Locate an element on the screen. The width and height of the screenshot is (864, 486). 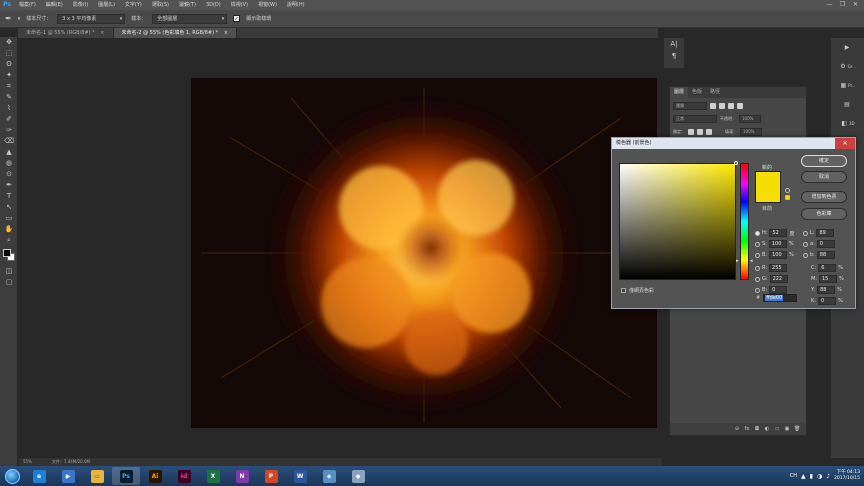
quick-select-tool-icon: ✦ is located at coordinates (9, 75).